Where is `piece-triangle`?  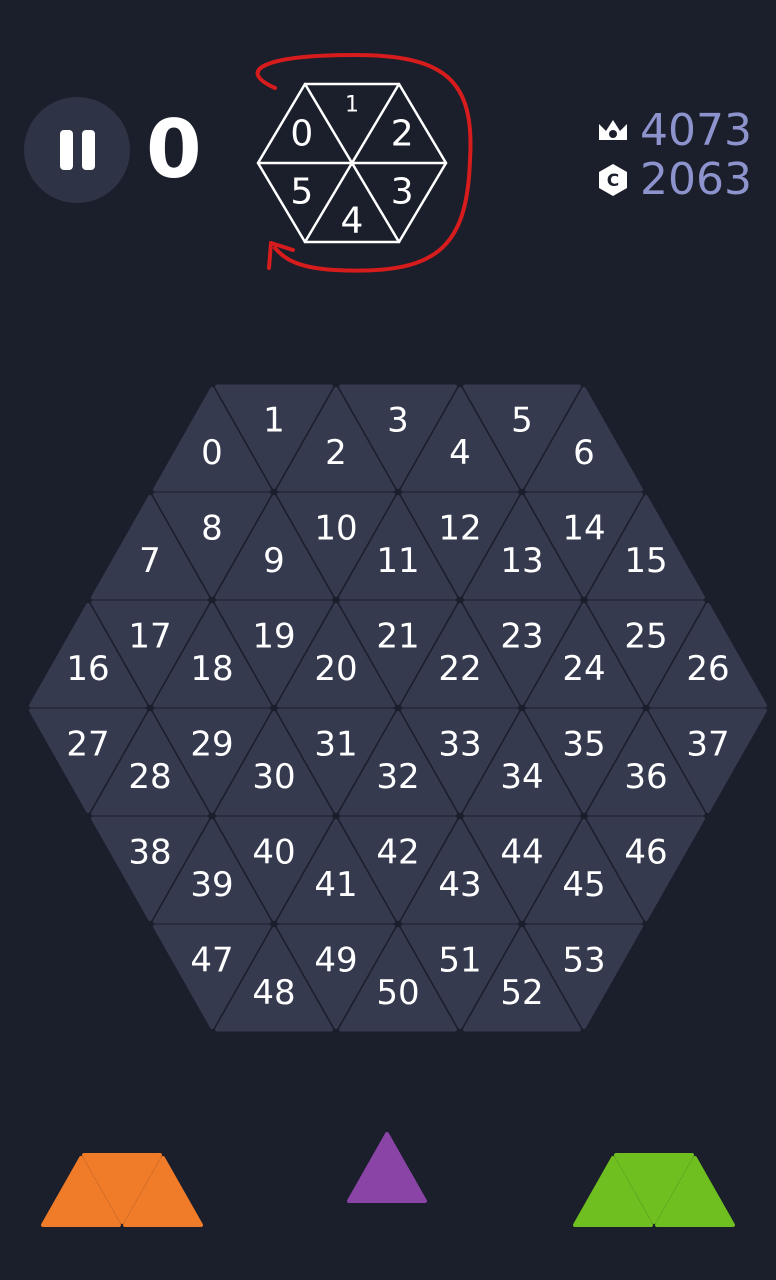 piece-triangle is located at coordinates (387, 1167).